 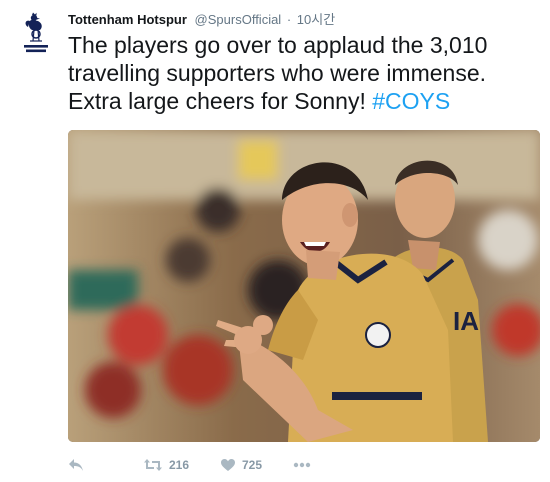 What do you see at coordinates (153, 465) in the screenshot?
I see `retweet-icon` at bounding box center [153, 465].